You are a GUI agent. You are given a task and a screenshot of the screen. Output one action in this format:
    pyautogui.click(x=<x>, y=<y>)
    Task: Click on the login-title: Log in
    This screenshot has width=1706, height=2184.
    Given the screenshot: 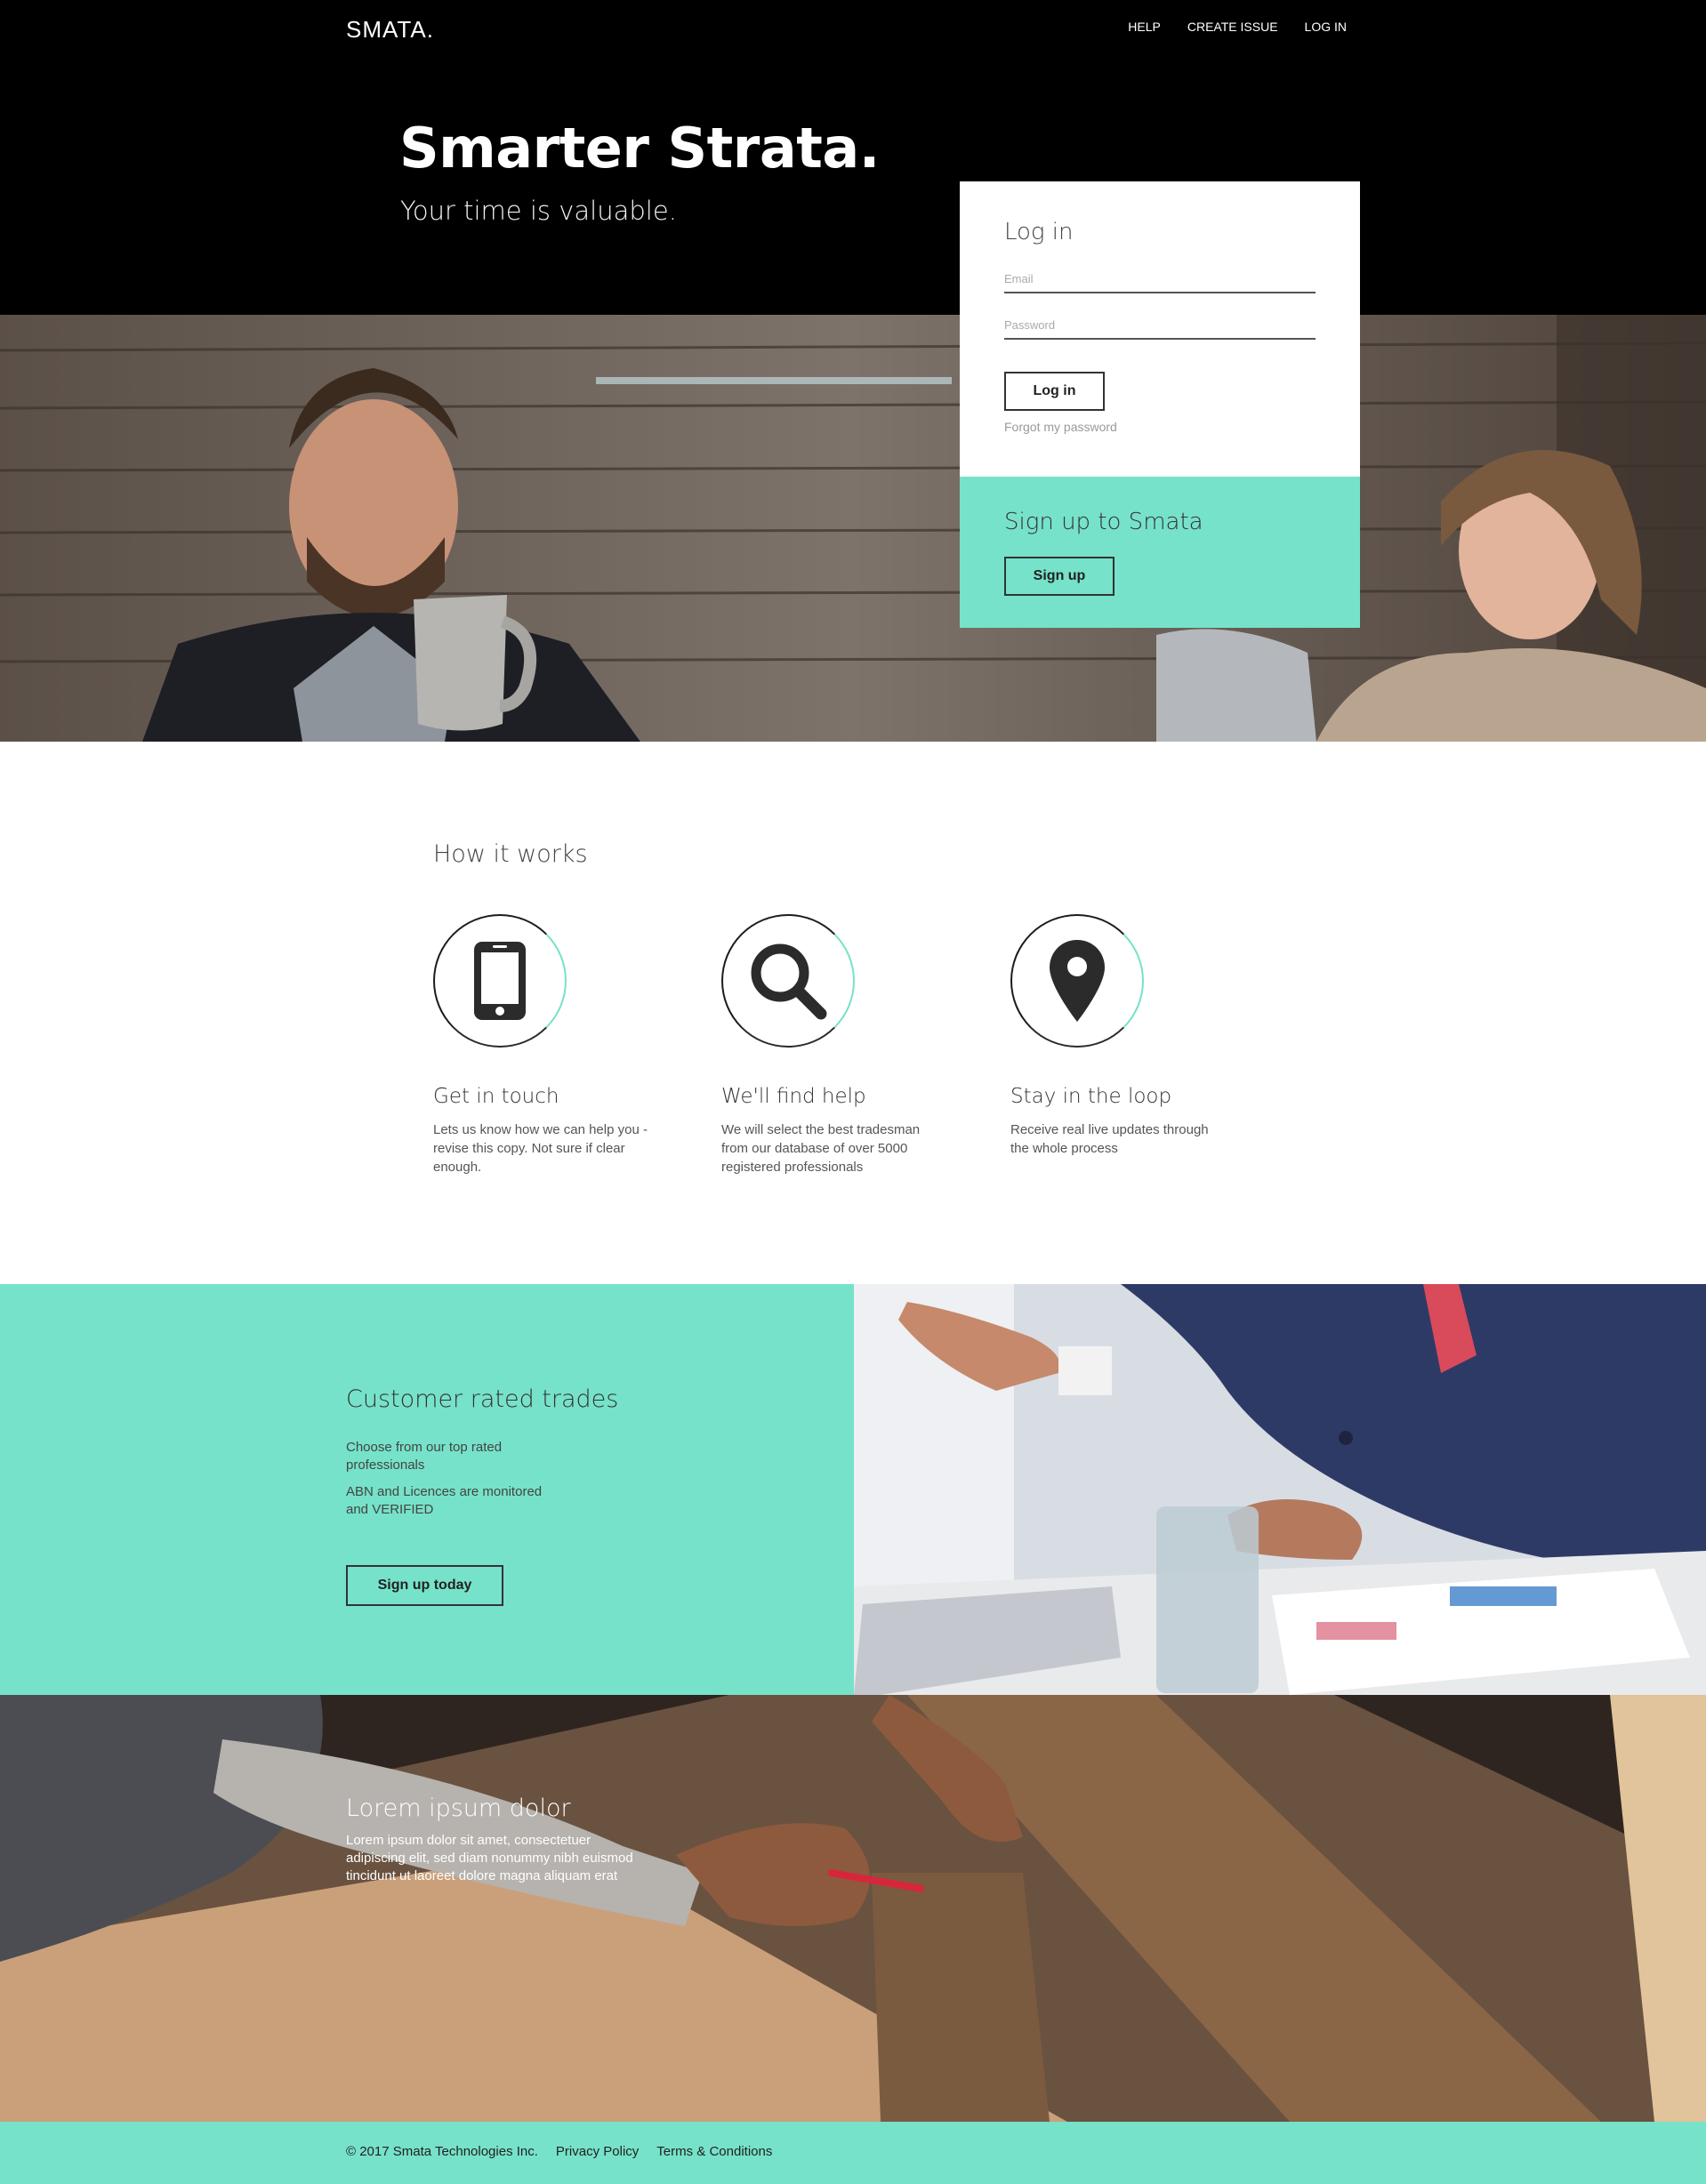 What is the action you would take?
    pyautogui.click(x=1039, y=232)
    